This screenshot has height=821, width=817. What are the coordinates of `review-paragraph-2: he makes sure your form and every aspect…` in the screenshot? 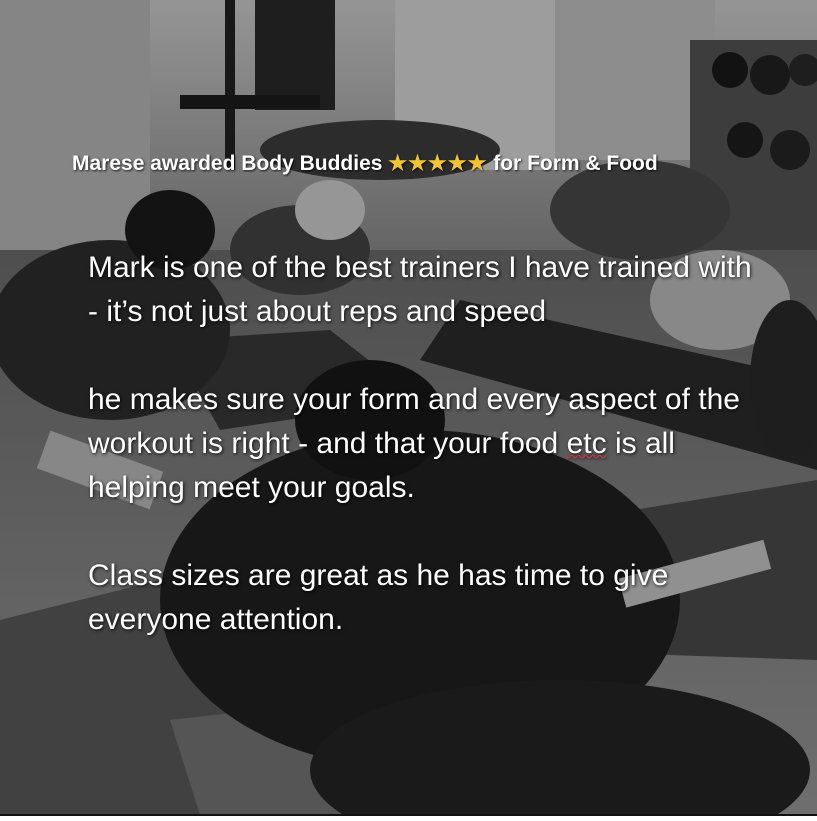 It's located at (420, 444).